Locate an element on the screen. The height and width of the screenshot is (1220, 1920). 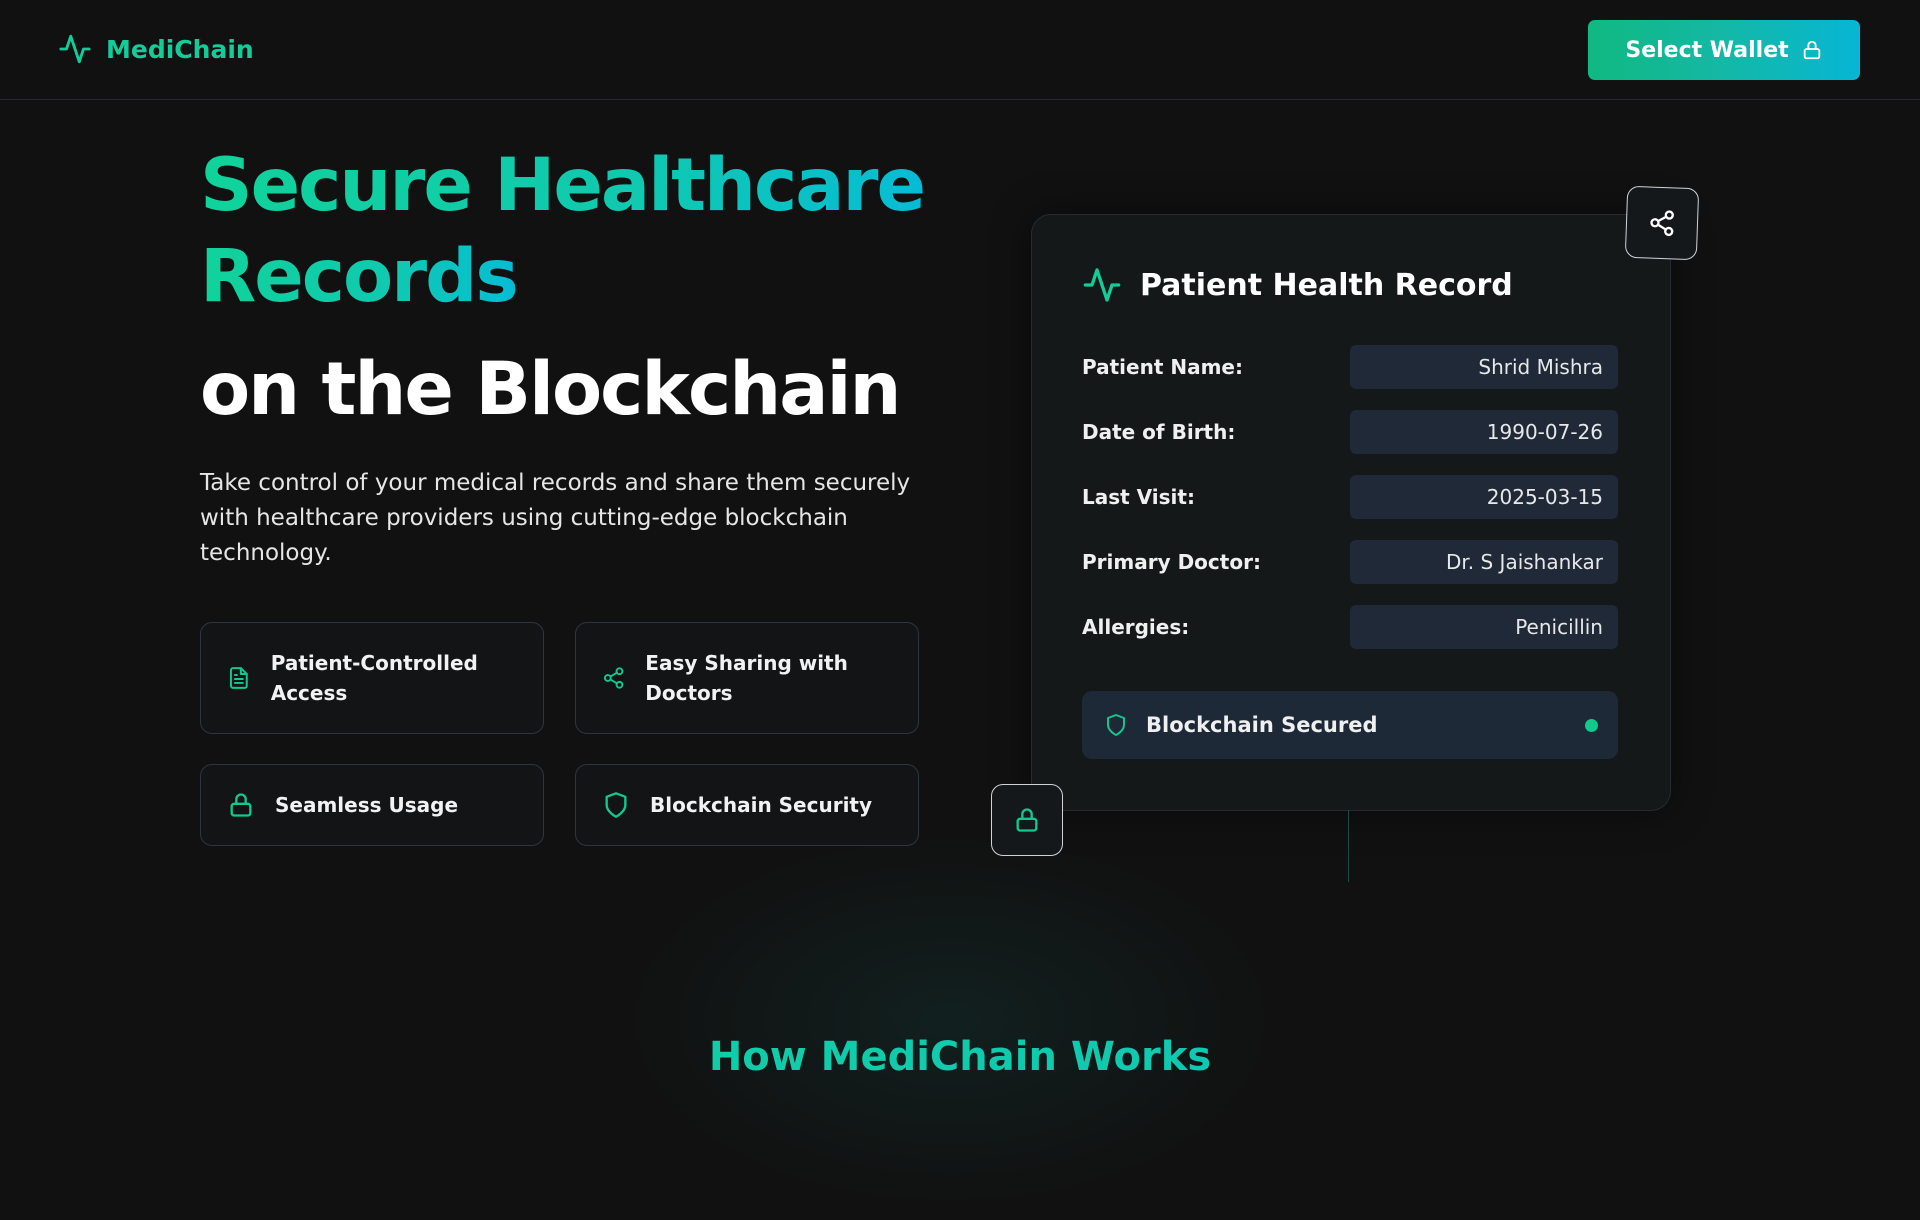
feature-seamless-usage: Seamless Usage is located at coordinates (372, 805).